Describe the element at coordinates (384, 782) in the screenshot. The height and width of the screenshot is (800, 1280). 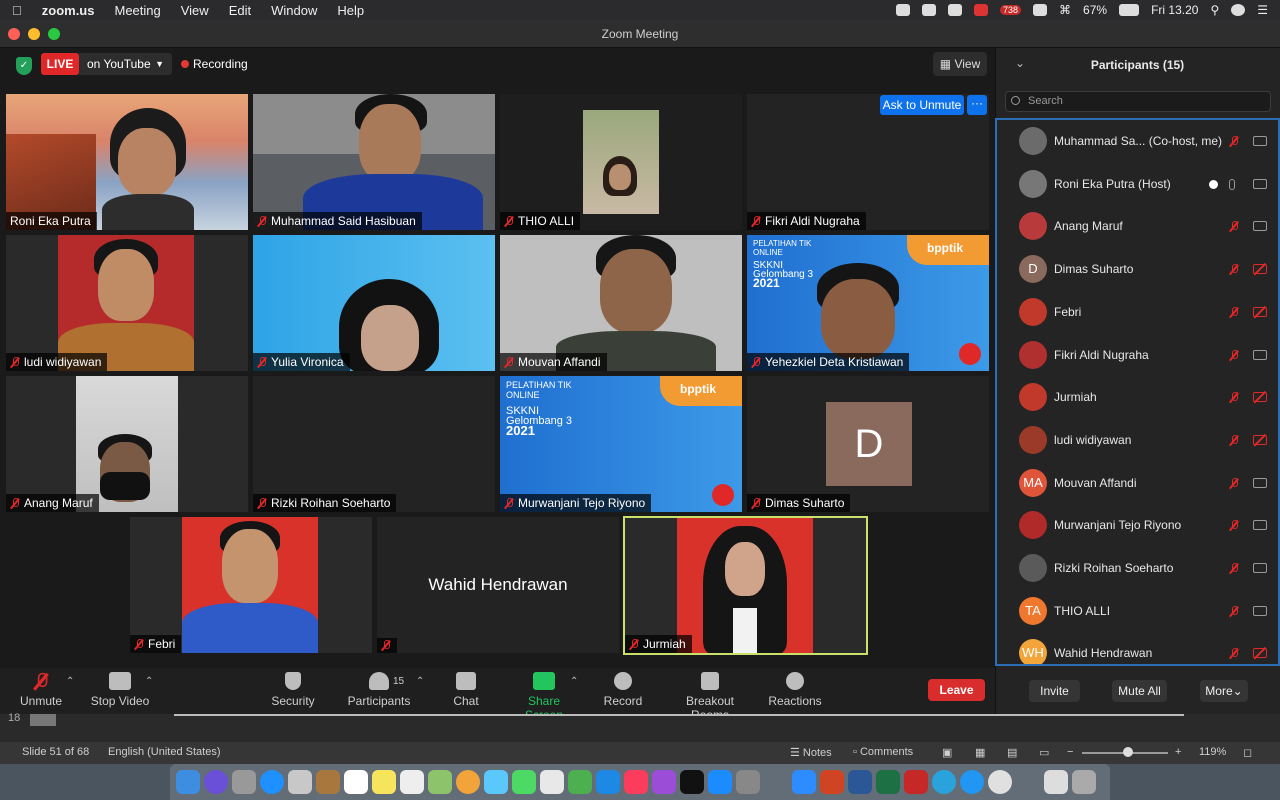
I see `notes-icon` at that location.